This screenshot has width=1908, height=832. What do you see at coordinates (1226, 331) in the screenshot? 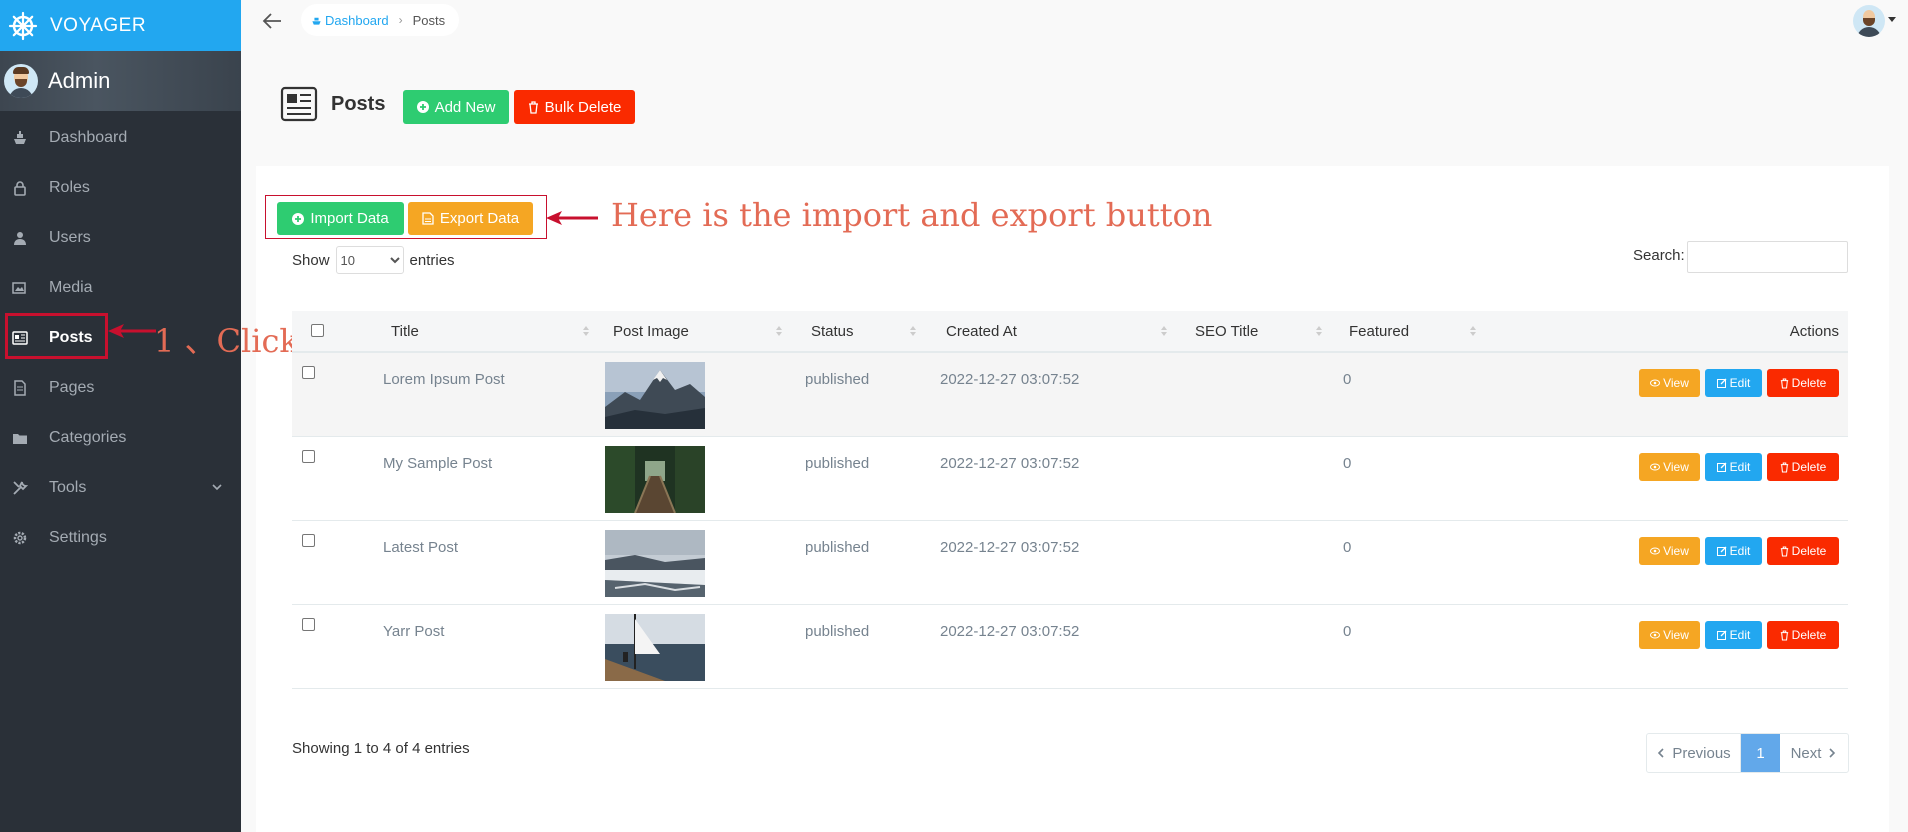
I see `column-header-seo-title: SEO Title` at bounding box center [1226, 331].